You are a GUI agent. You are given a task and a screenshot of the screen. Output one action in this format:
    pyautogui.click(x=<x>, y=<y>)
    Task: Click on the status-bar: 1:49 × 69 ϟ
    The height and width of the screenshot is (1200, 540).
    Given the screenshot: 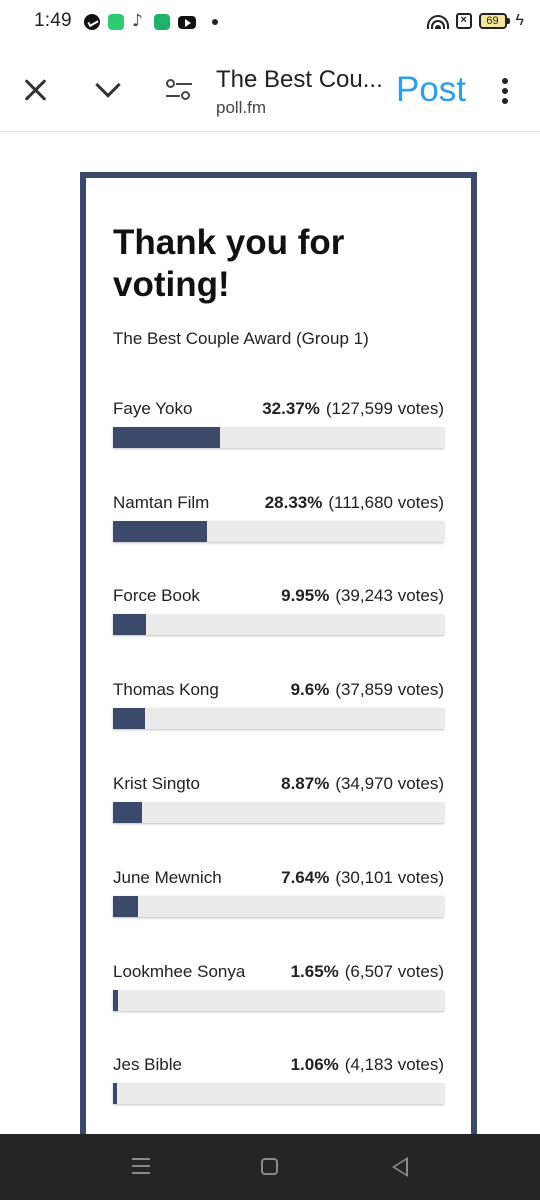 What is the action you would take?
    pyautogui.click(x=270, y=24)
    